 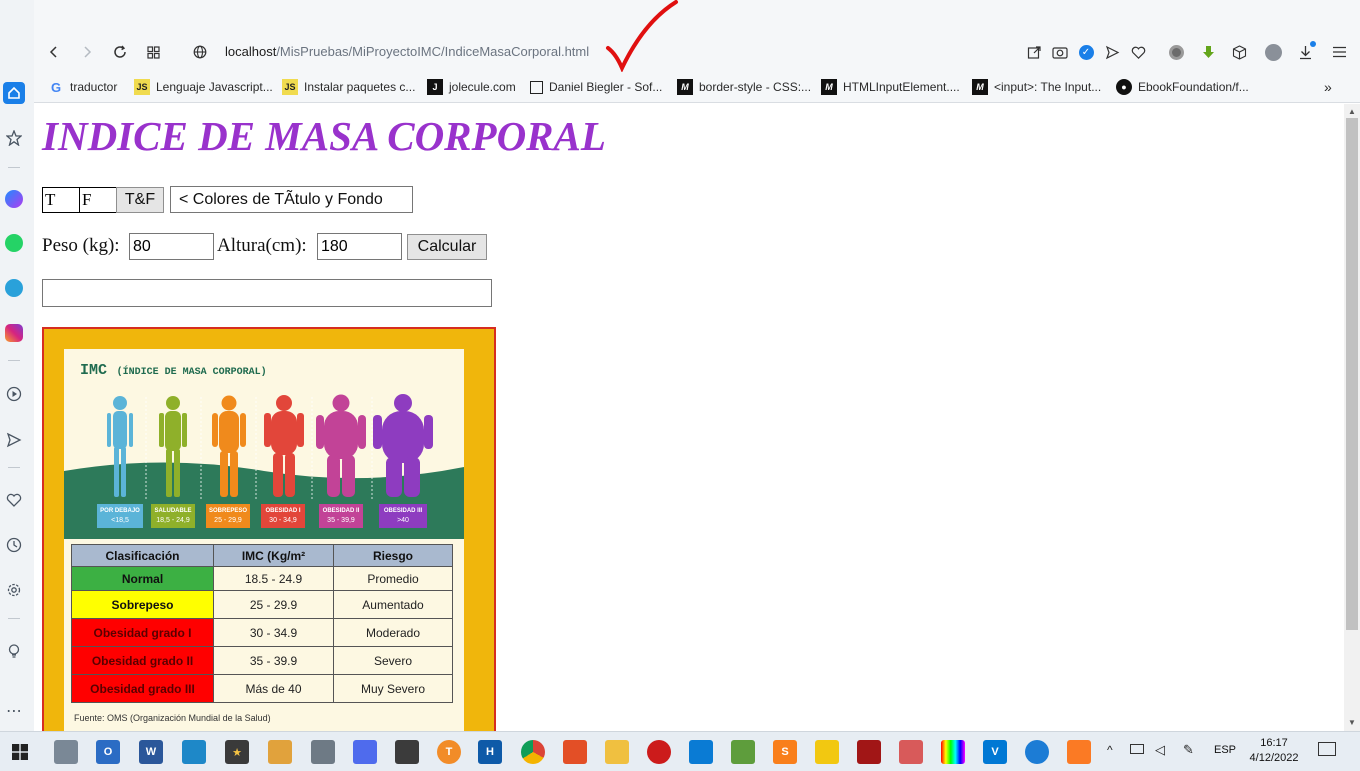 I want to click on settings-icon, so click(x=14, y=590).